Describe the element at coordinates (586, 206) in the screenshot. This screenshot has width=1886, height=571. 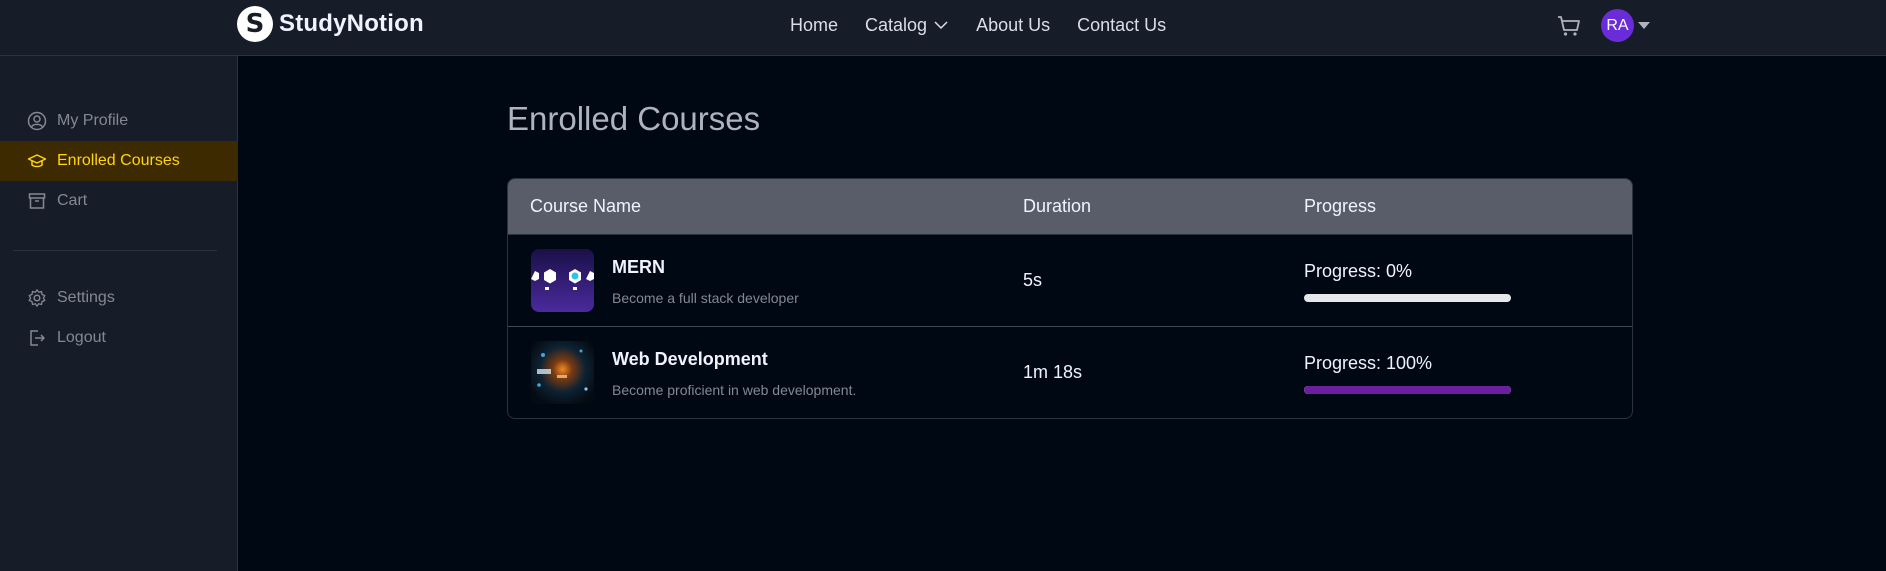
I see `column-header-course-name: Course Name` at that location.